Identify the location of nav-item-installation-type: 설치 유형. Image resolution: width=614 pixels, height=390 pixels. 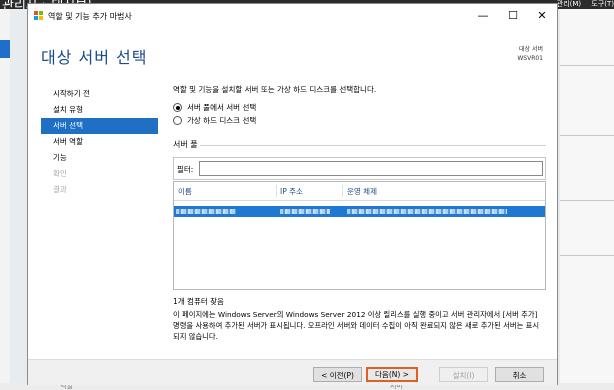
(99, 110).